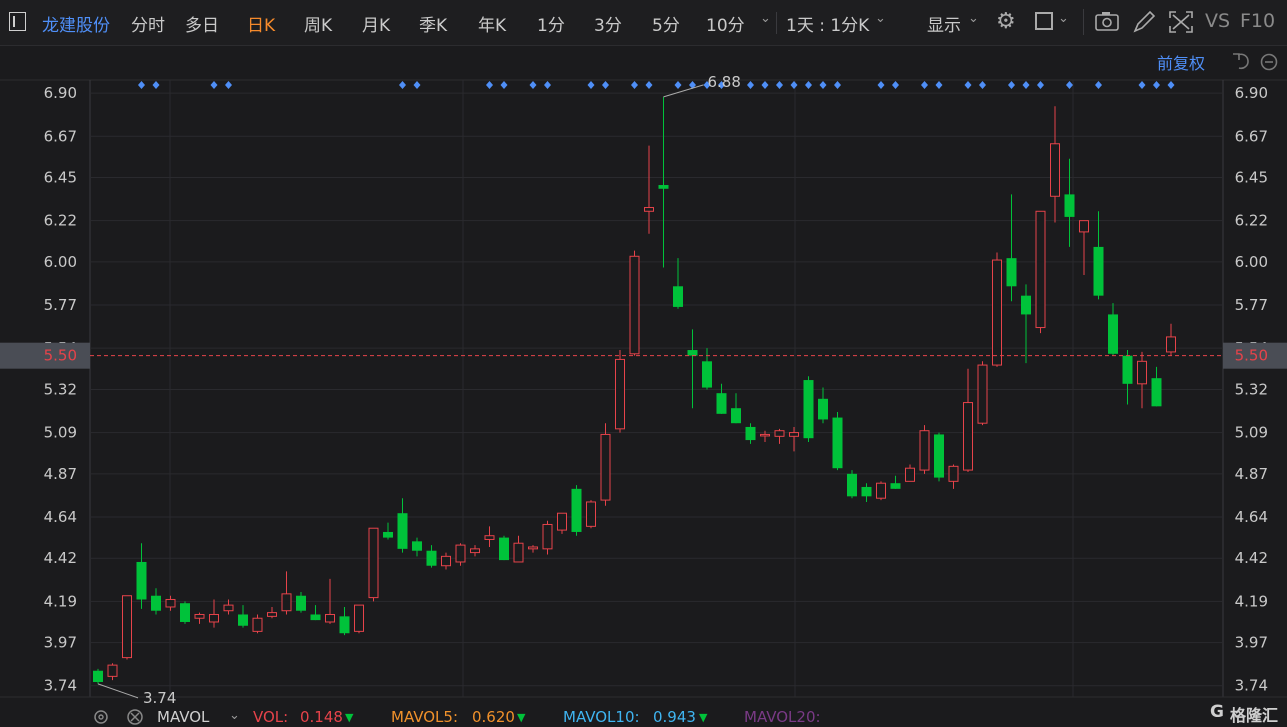  I want to click on tab-intraday: 分时, so click(148, 23).